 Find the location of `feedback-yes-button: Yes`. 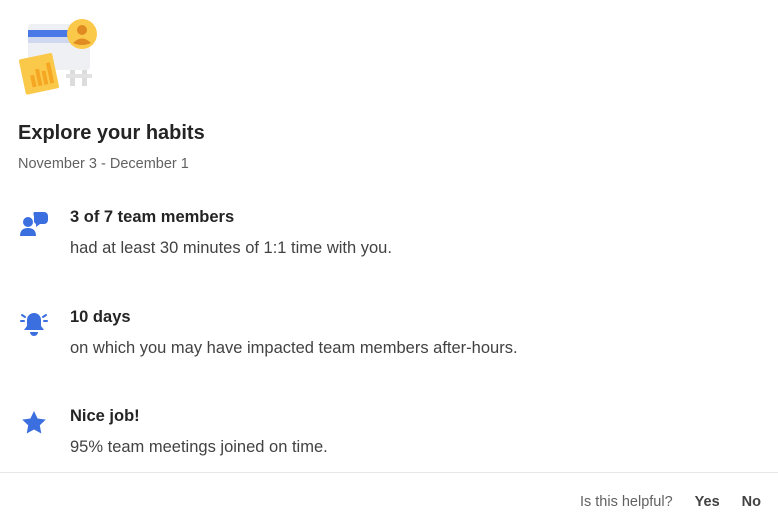

feedback-yes-button: Yes is located at coordinates (707, 502).